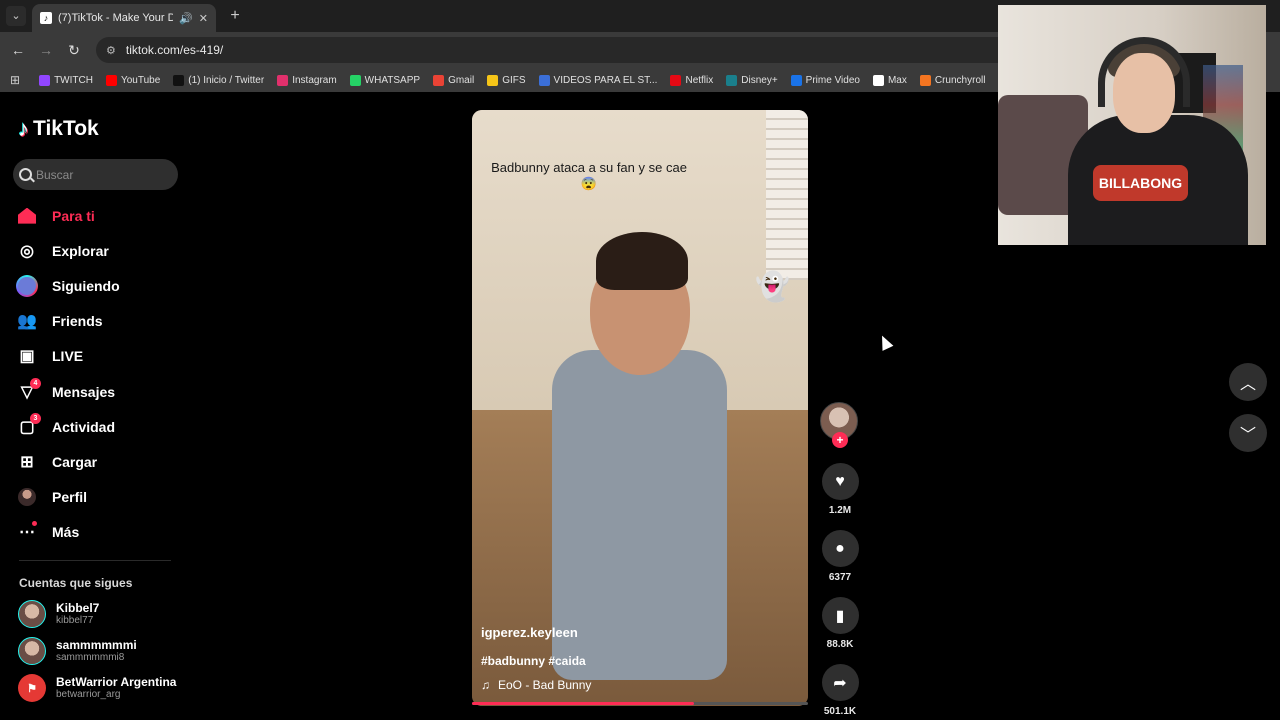  I want to click on bookmark-item: Max, so click(889, 80).